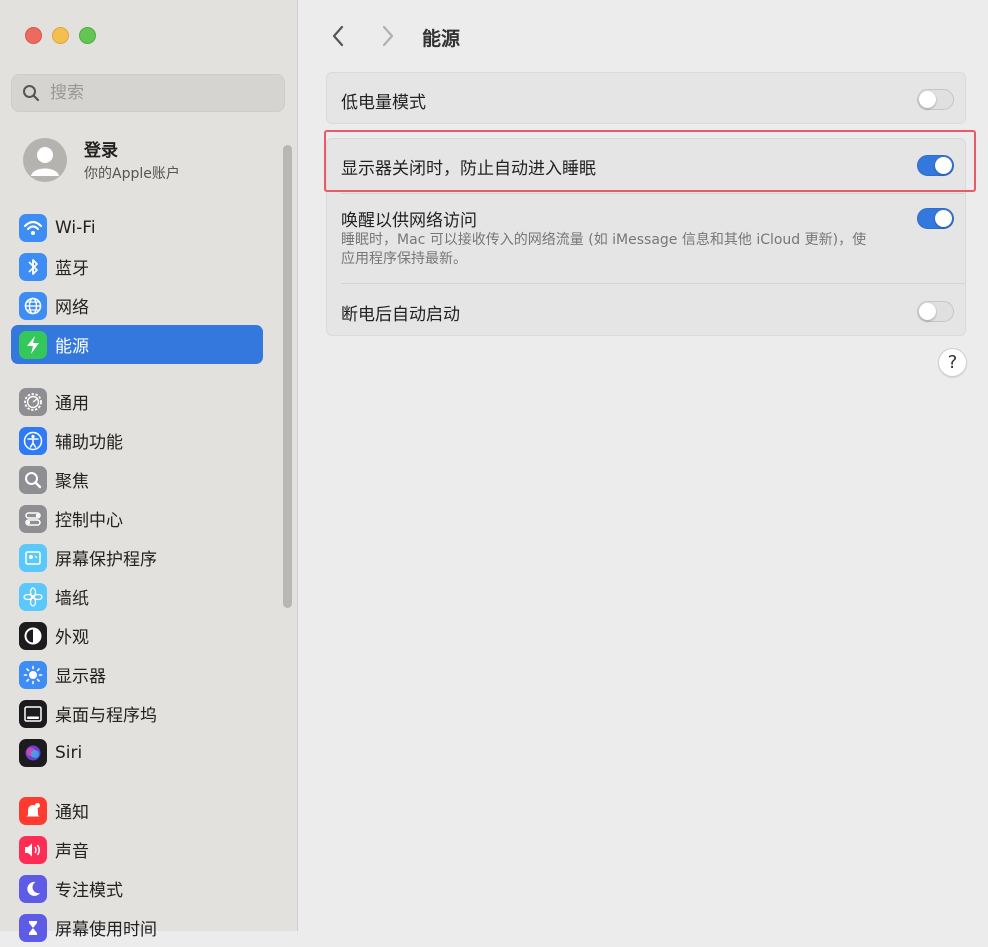 This screenshot has height=947, width=988. What do you see at coordinates (935, 311) in the screenshot?
I see `power-failure-toggle` at bounding box center [935, 311].